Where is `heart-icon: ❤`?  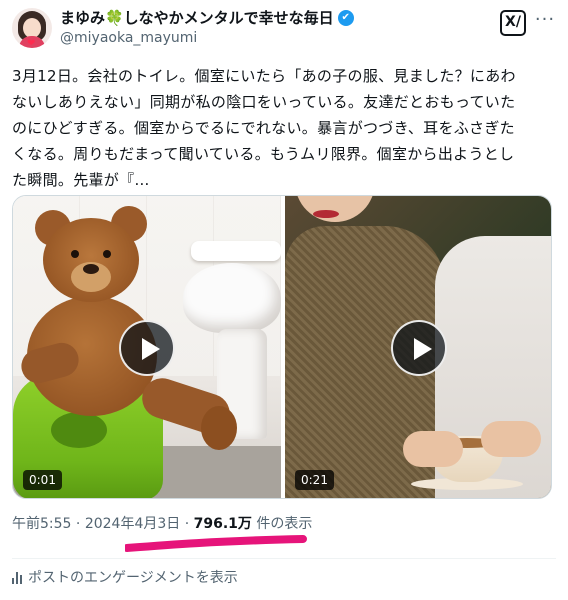
heart-icon: ❤ is located at coordinates (31, 43).